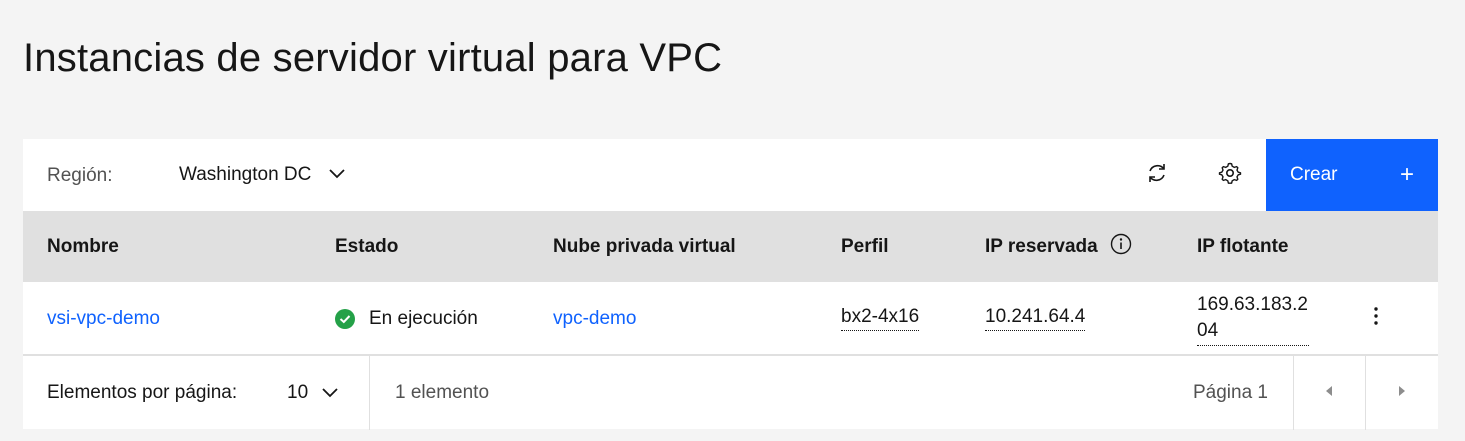  What do you see at coordinates (880, 318) in the screenshot?
I see `profile-value: bx2-4x16` at bounding box center [880, 318].